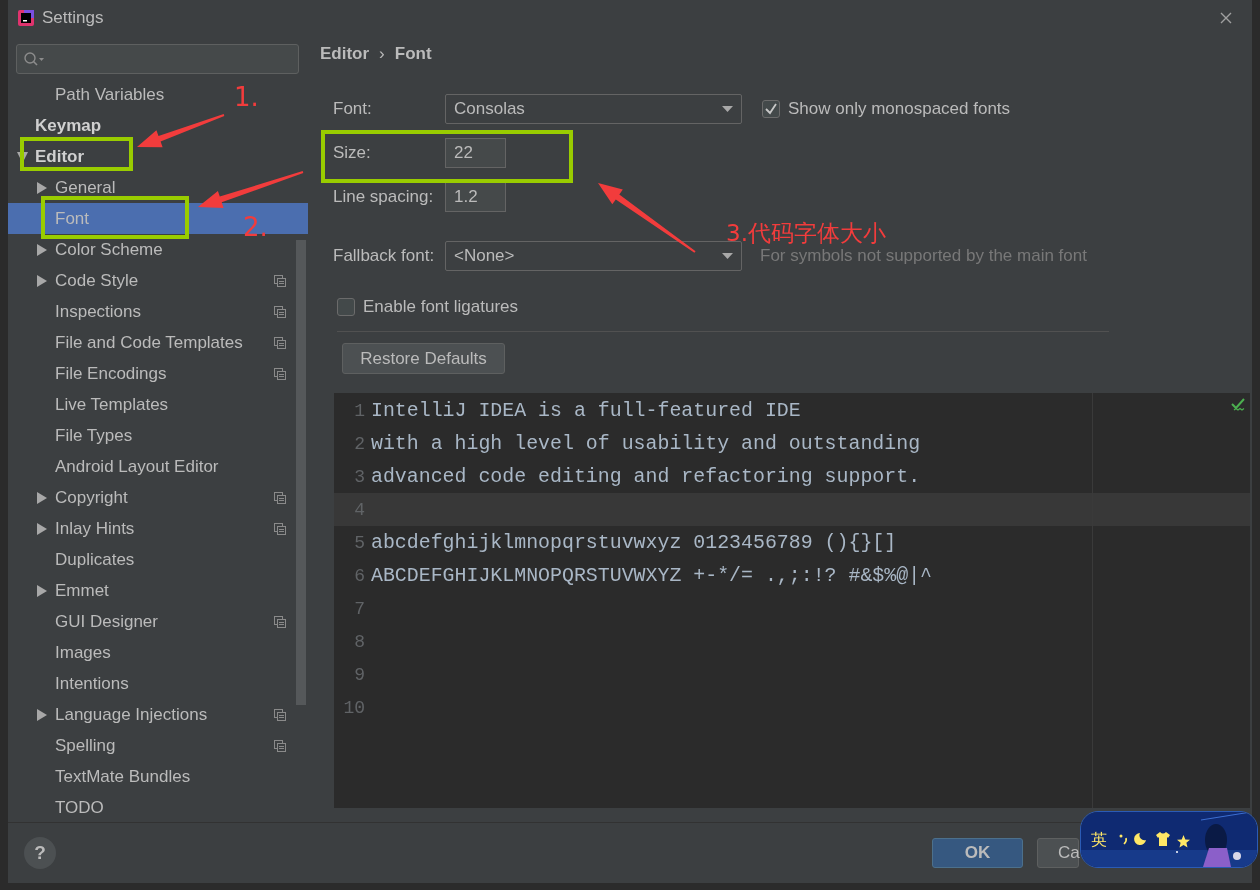  I want to click on check-icon, so click(1238, 405).